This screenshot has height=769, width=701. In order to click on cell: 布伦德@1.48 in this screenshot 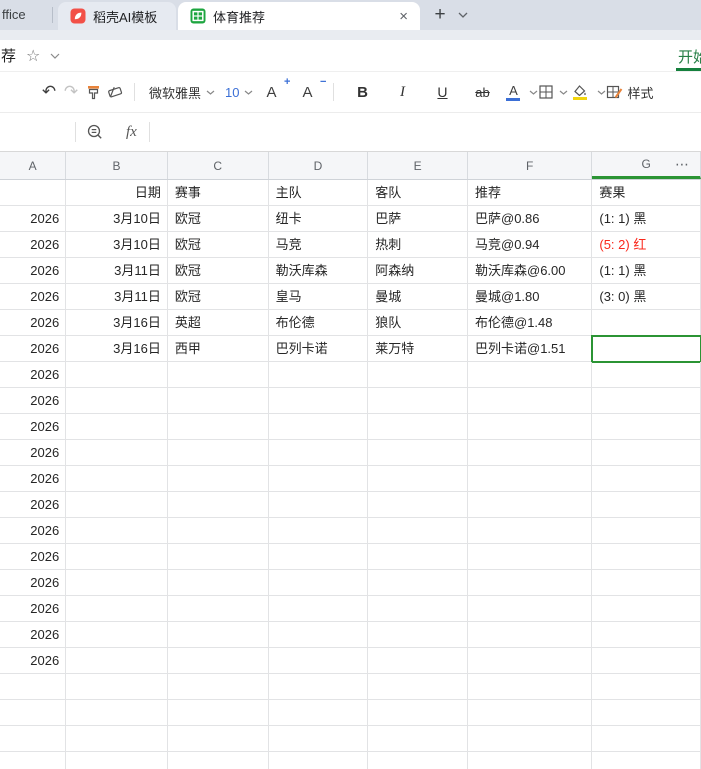, I will do `click(530, 323)`.